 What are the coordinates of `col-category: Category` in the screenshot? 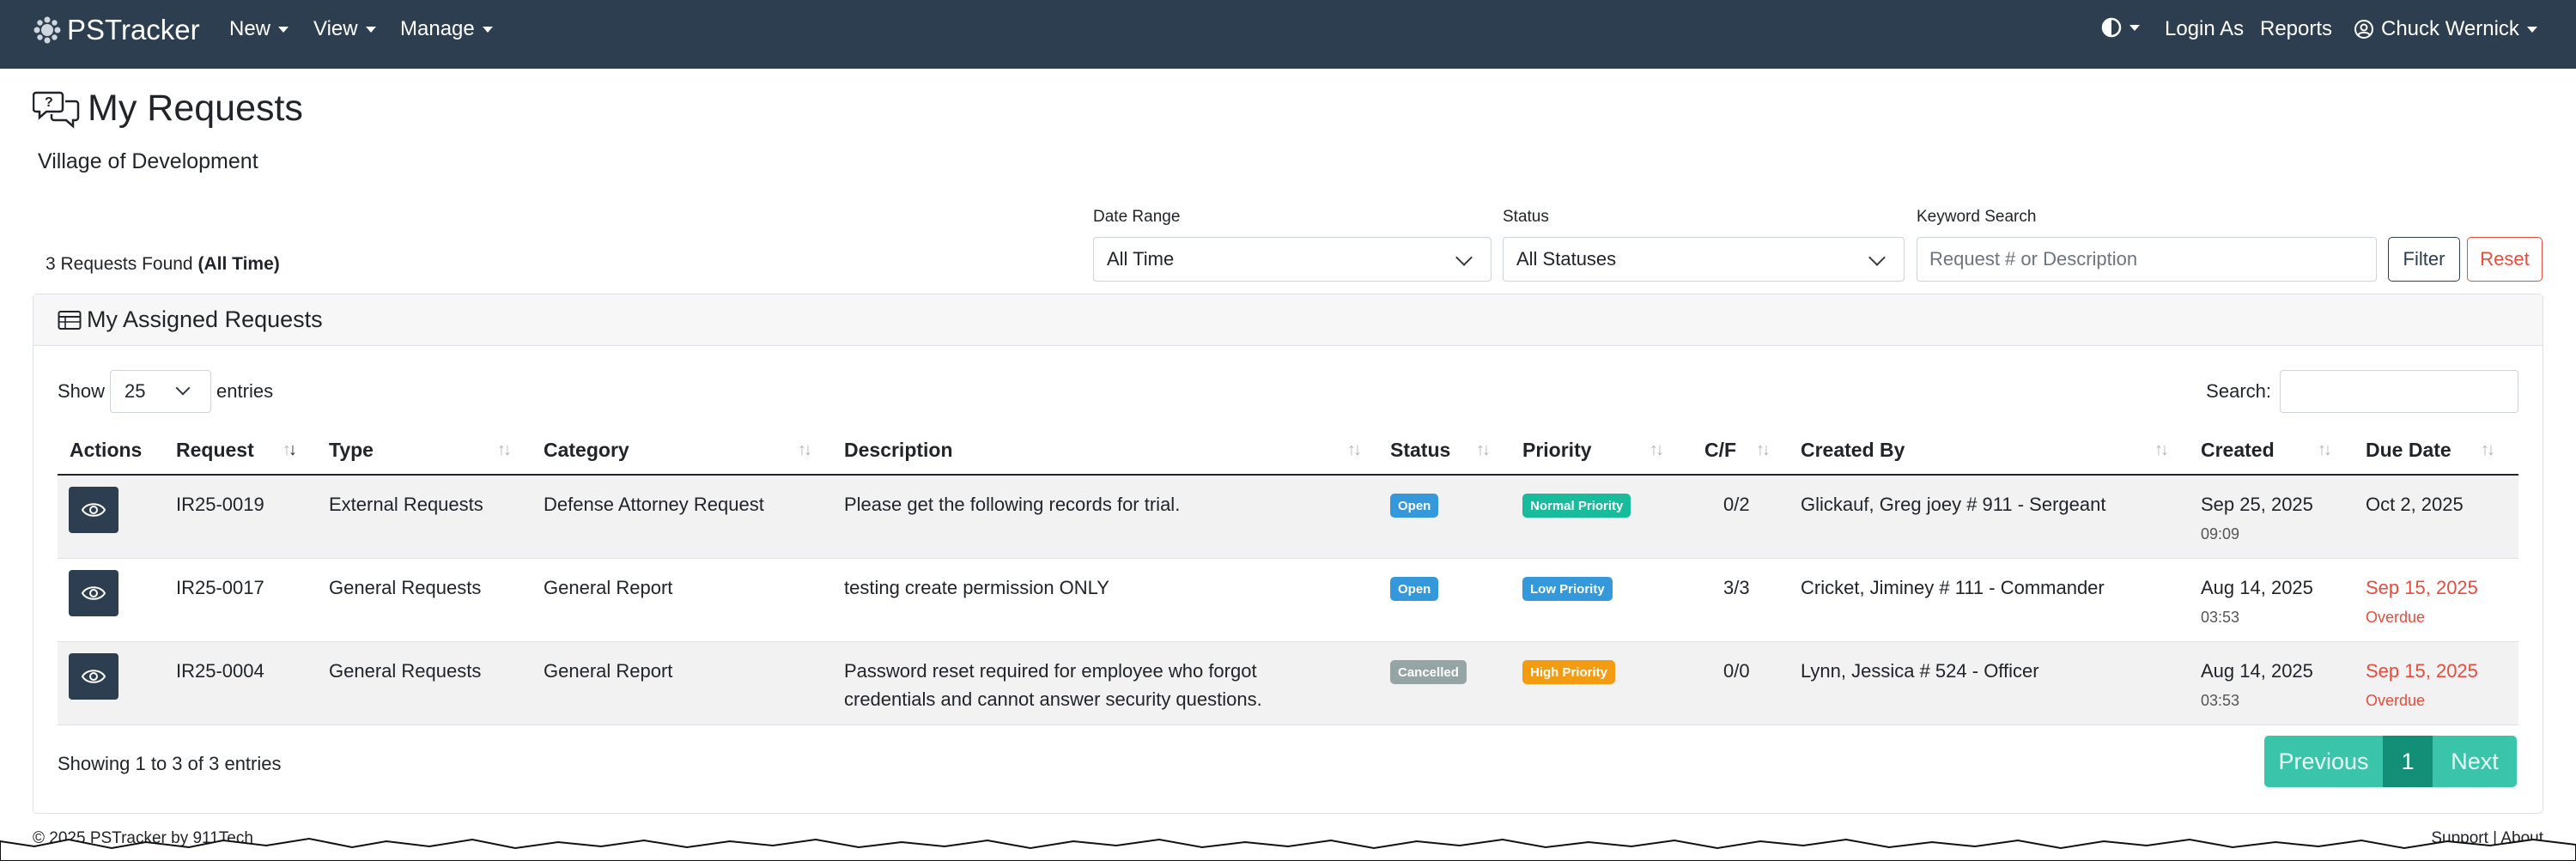 It's located at (587, 450).